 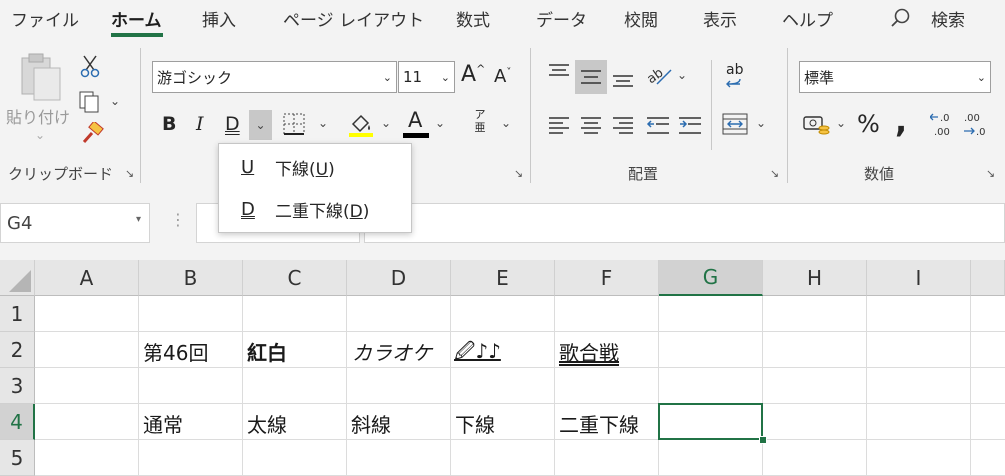 What do you see at coordinates (415, 120) in the screenshot?
I see `font-color-glyph: A` at bounding box center [415, 120].